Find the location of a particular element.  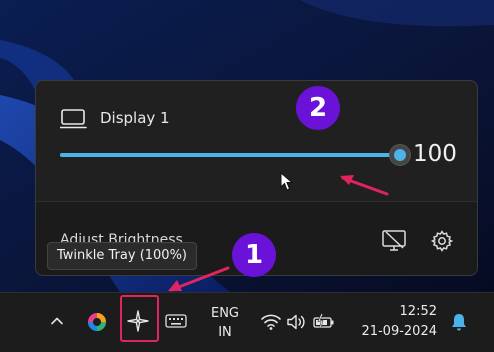

chevron-up-icon is located at coordinates (57, 321).